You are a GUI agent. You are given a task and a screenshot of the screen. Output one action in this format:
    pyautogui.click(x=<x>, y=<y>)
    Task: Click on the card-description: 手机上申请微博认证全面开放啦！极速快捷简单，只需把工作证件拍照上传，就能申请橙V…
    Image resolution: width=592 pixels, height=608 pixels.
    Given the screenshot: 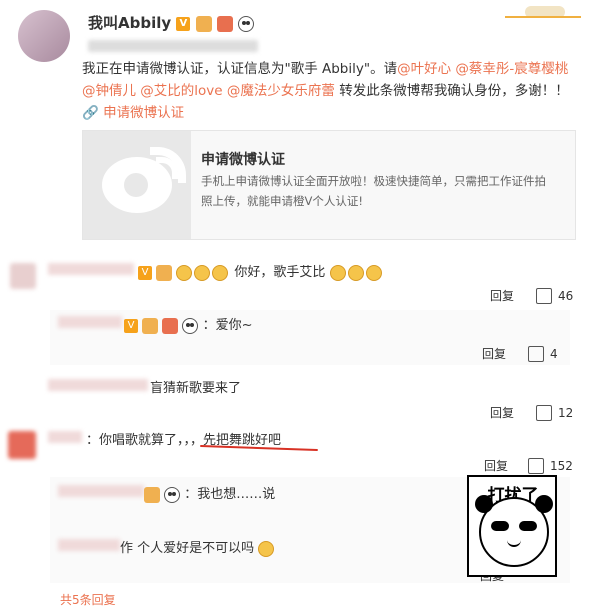 What is the action you would take?
    pyautogui.click(x=373, y=191)
    